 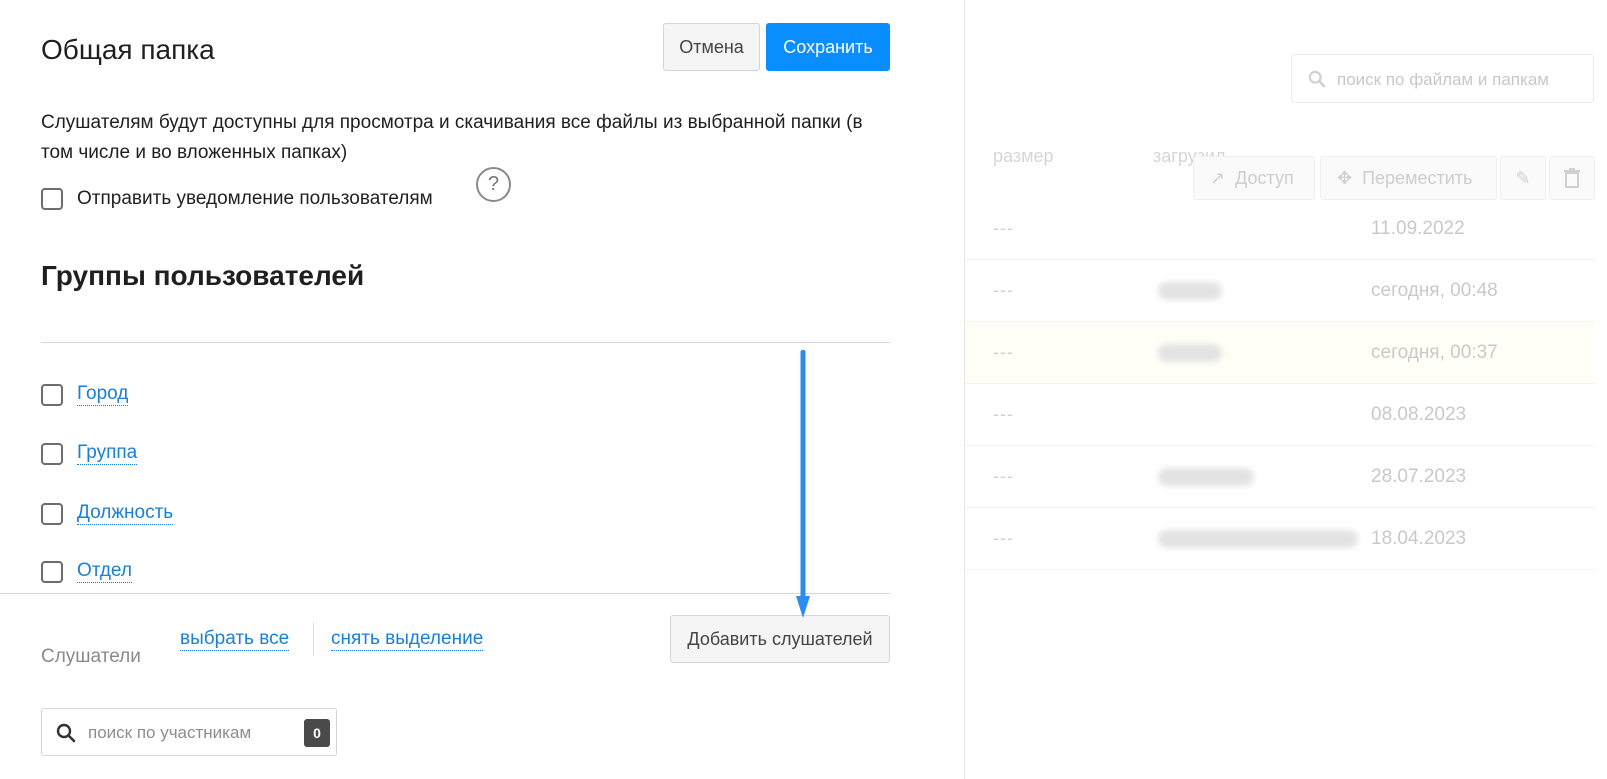 What do you see at coordinates (255, 198) in the screenshot?
I see `notify-users-label: Отправить уведомление пользователям` at bounding box center [255, 198].